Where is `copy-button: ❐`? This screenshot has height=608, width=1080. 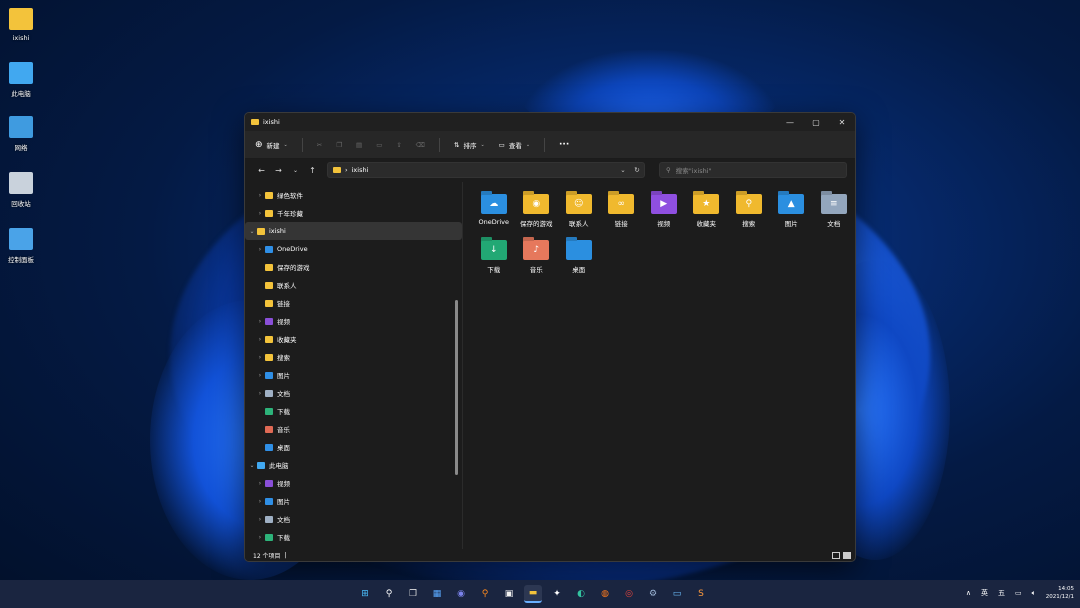 copy-button: ❐ is located at coordinates (339, 145).